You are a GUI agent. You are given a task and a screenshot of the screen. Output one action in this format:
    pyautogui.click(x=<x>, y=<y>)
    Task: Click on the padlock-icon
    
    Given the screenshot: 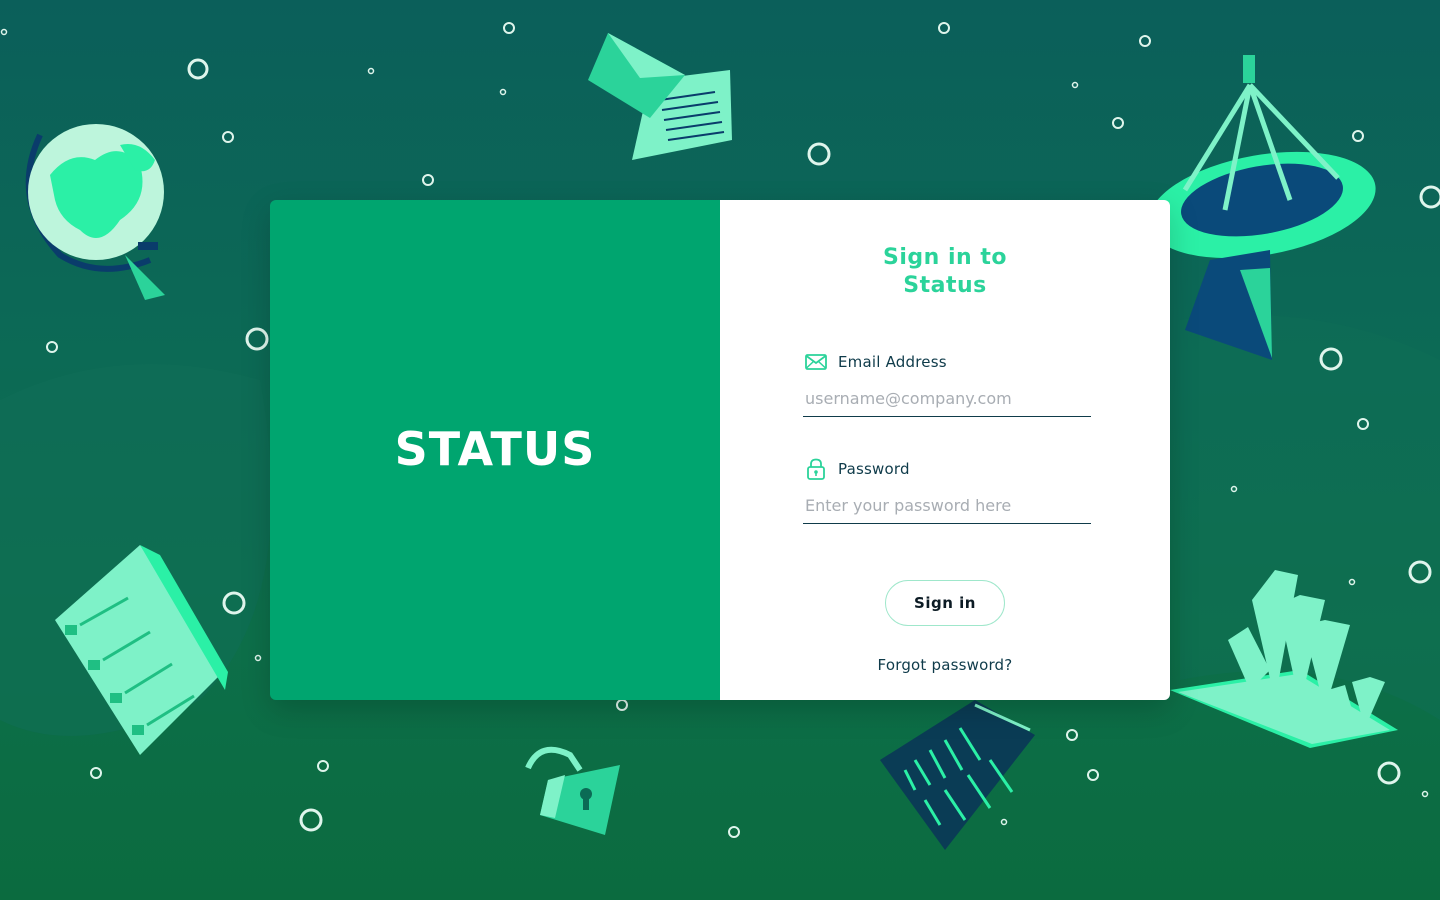 What is the action you would take?
    pyautogui.click(x=816, y=469)
    